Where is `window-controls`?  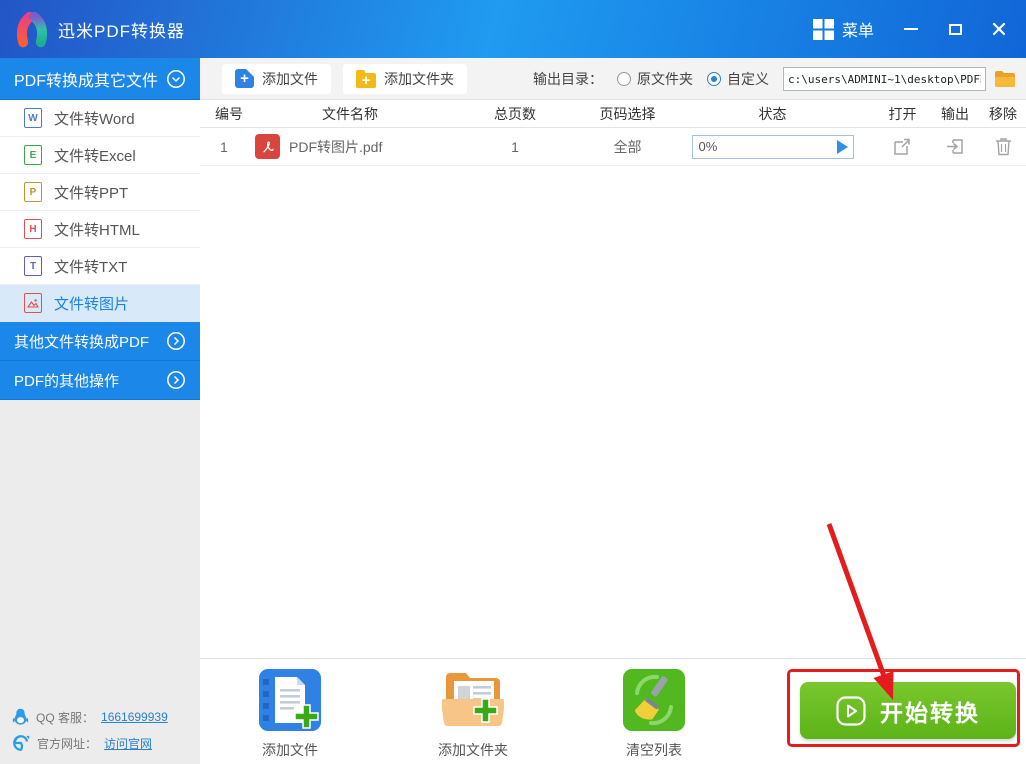
window-controls is located at coordinates (955, 29).